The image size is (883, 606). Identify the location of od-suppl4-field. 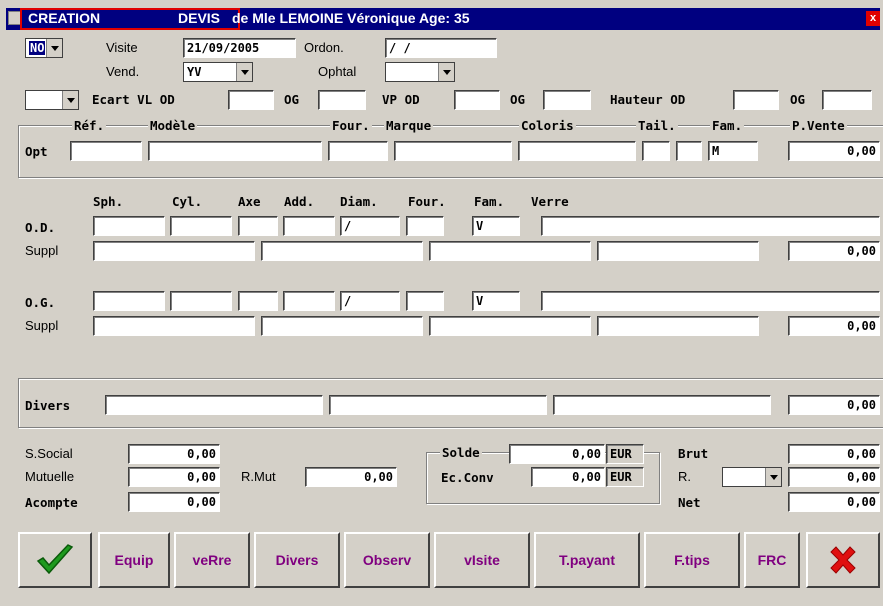
(678, 251).